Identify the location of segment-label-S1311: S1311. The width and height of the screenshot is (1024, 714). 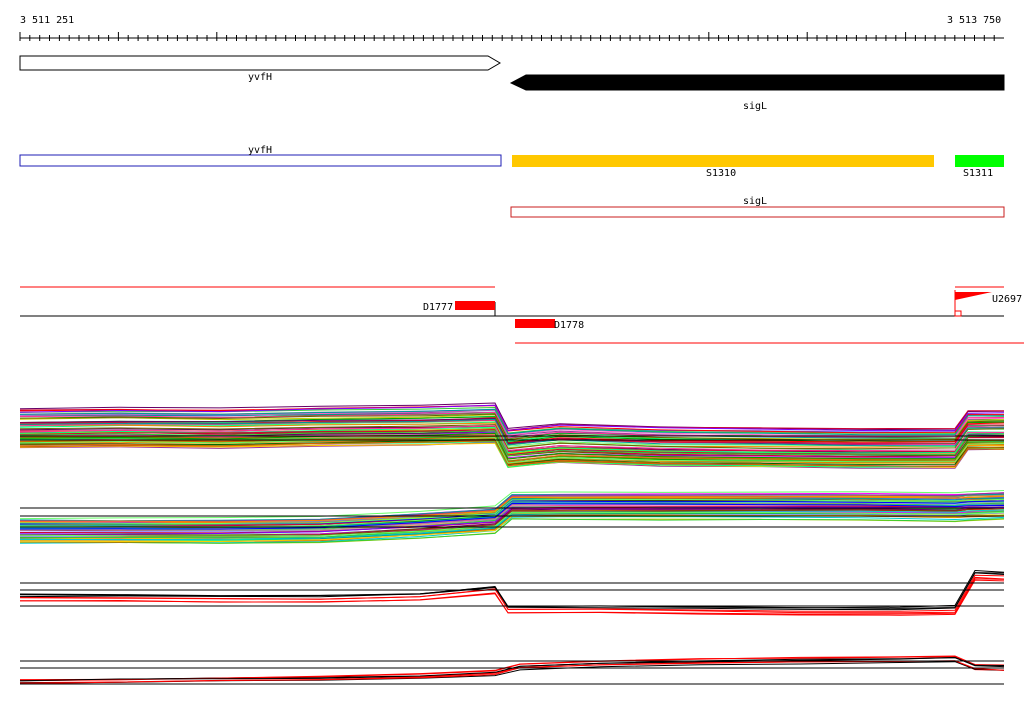
(978, 173).